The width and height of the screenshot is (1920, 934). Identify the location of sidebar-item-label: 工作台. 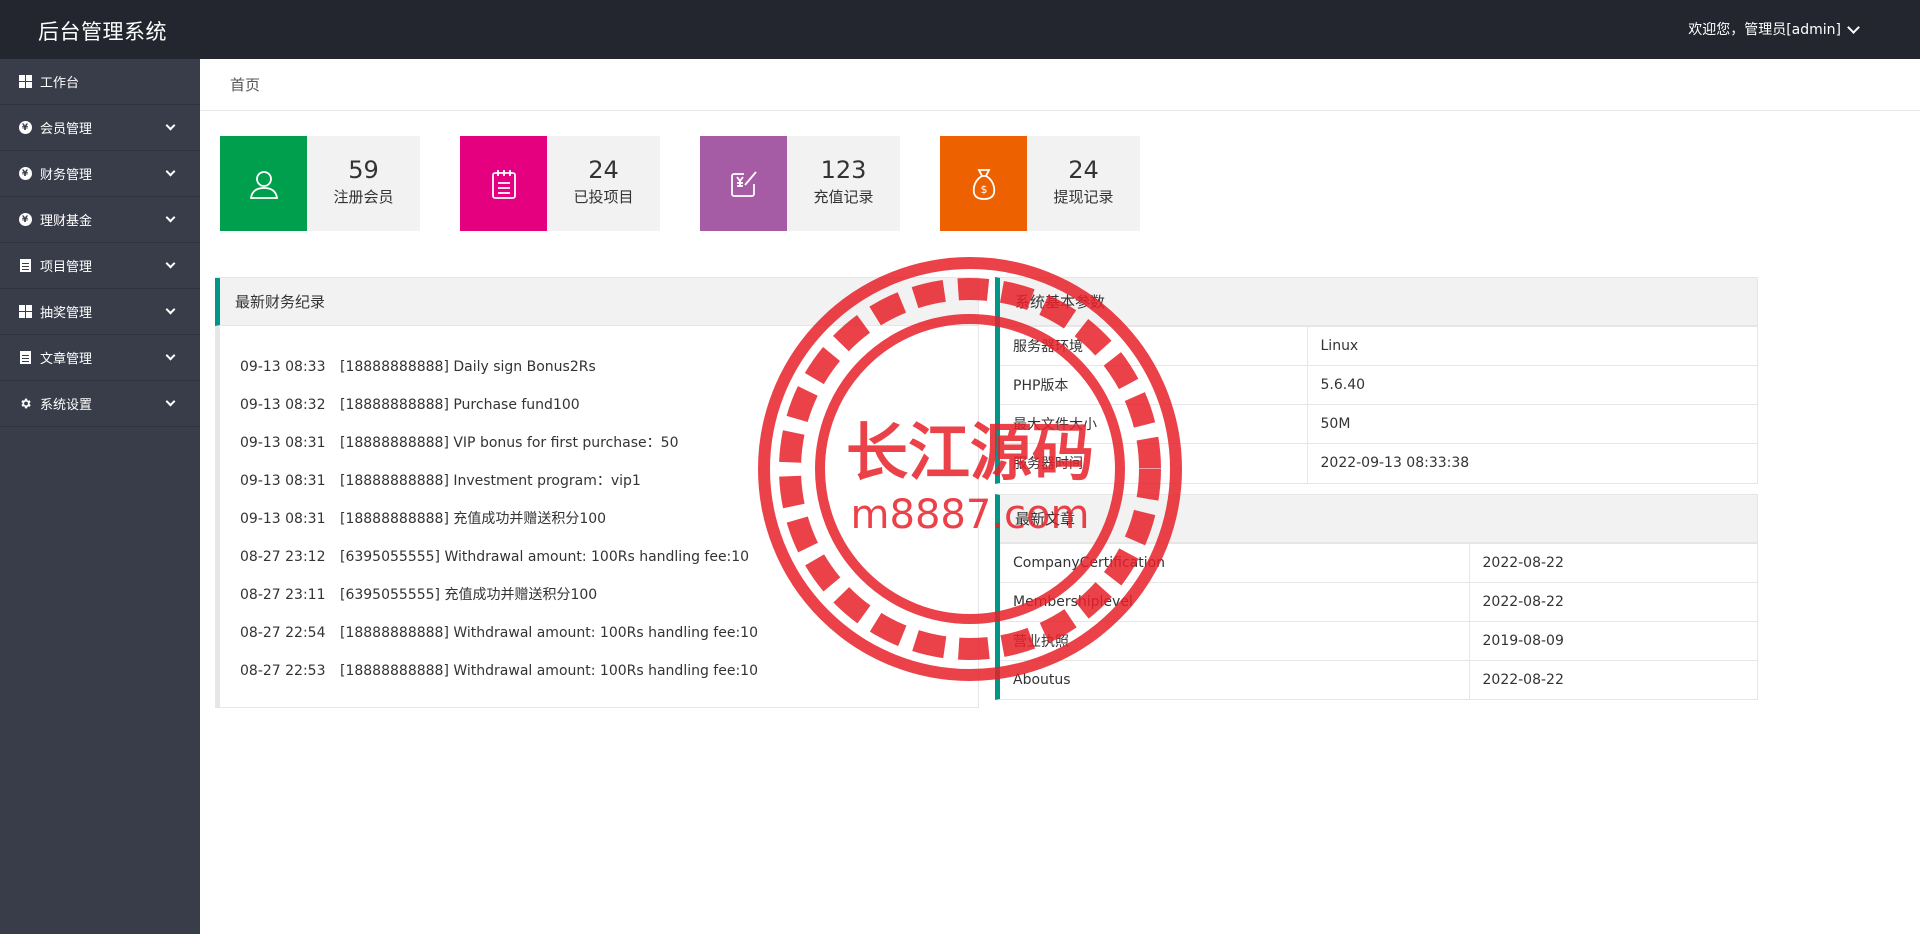
(60, 83).